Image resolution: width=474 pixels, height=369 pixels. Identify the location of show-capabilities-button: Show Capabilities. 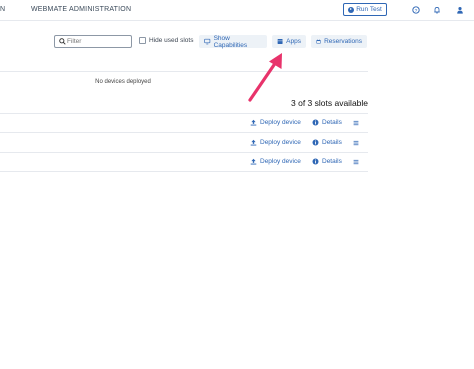
(233, 41).